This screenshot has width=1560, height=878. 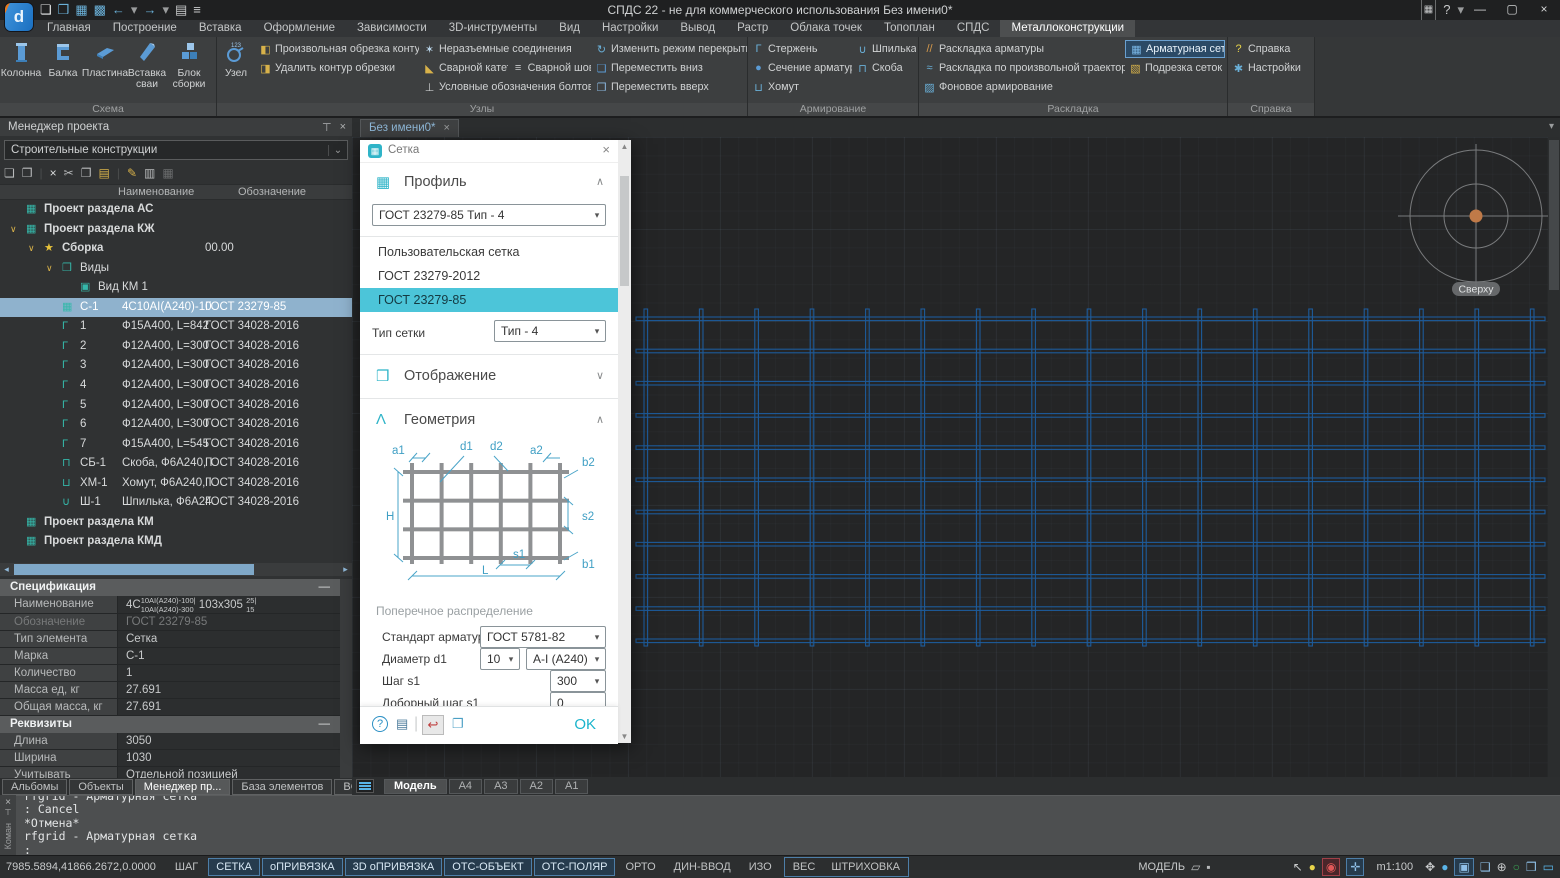 I want to click on ribbon-tab-Зависимости: Зависимости, so click(x=392, y=28).